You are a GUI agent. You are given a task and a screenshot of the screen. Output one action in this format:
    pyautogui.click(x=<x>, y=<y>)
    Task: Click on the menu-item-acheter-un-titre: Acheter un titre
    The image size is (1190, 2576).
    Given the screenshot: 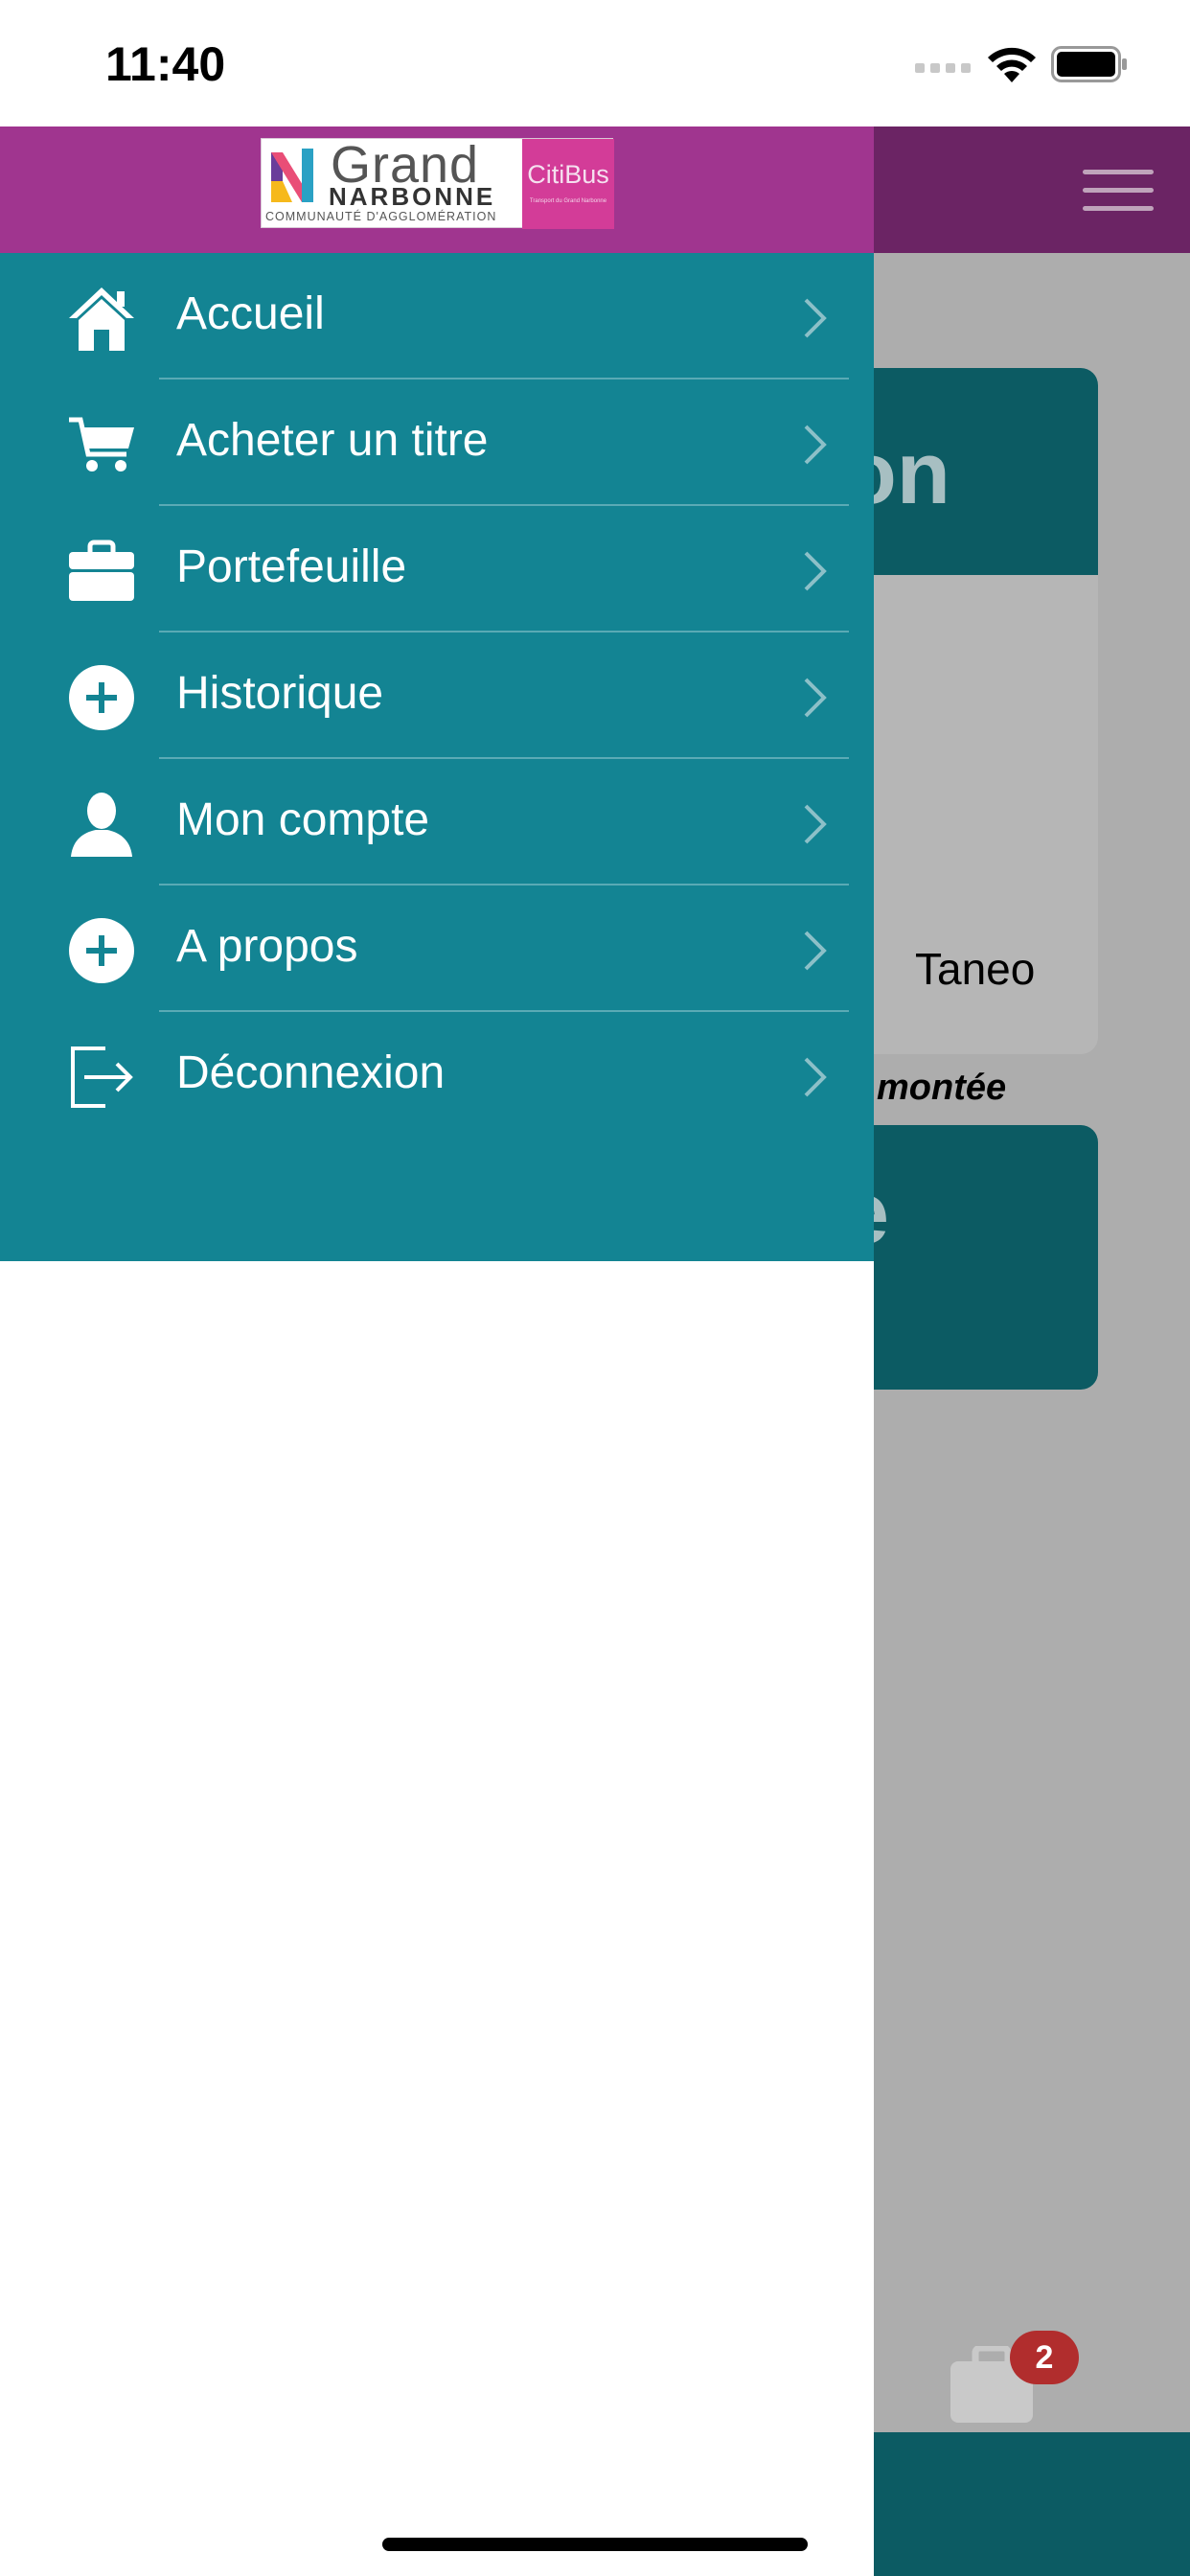 What is the action you would take?
    pyautogui.click(x=437, y=443)
    